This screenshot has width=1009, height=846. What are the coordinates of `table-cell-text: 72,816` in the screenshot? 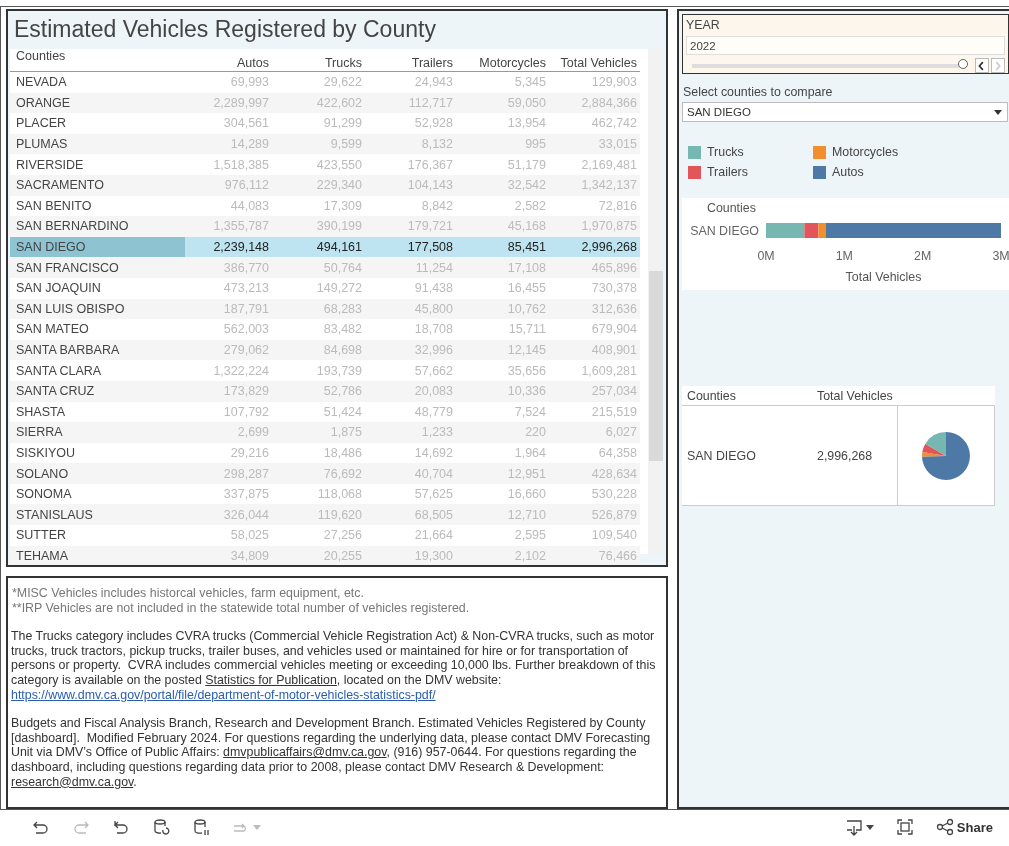 It's located at (617, 206).